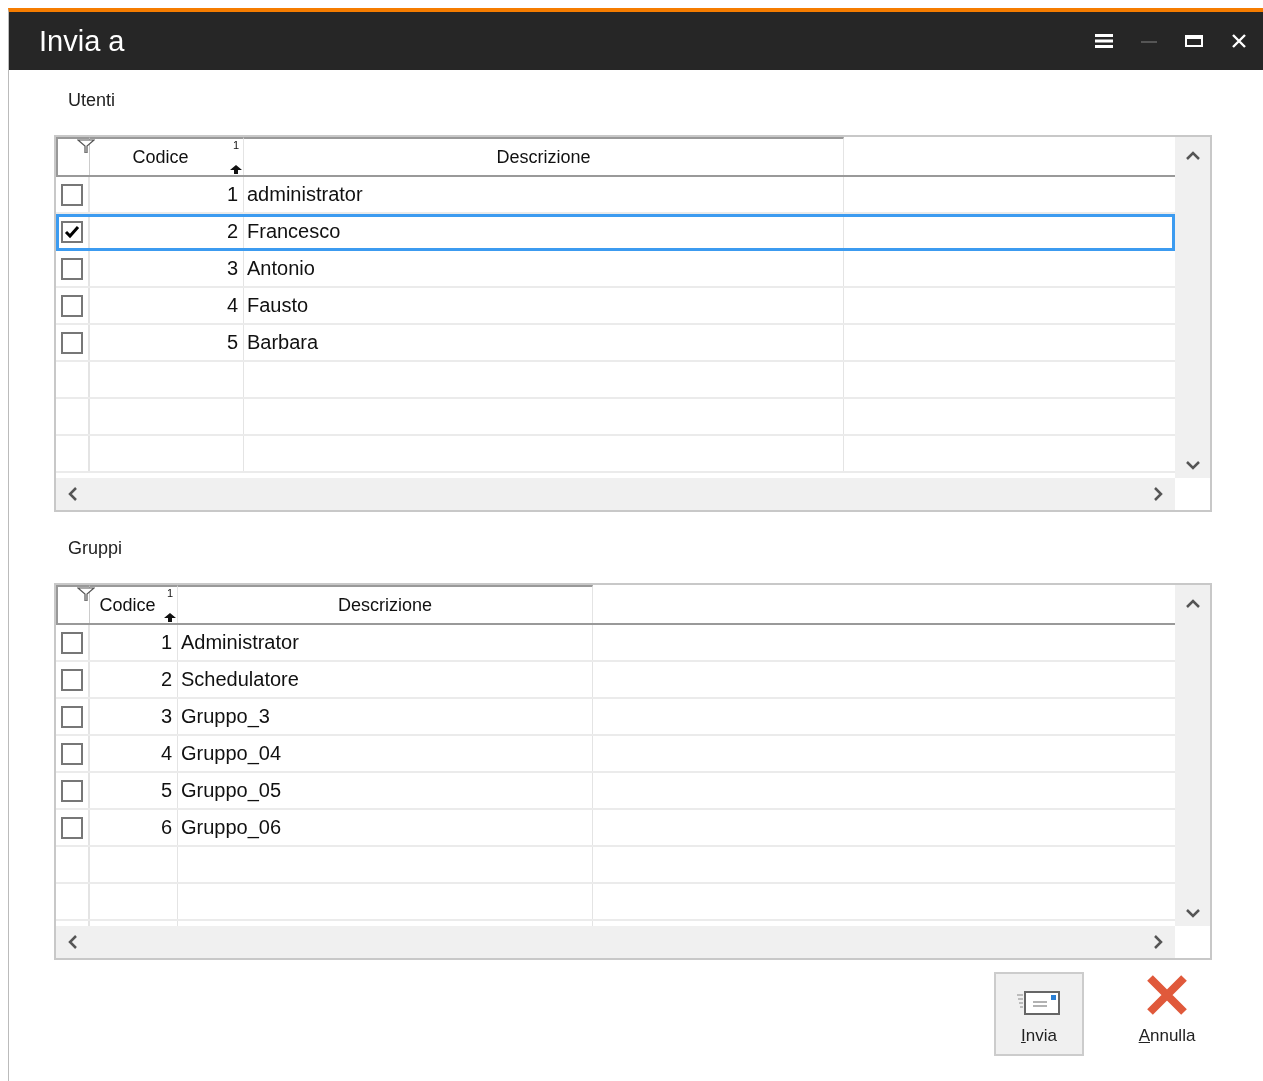  I want to click on table-cell-text: Administrator, so click(239, 642).